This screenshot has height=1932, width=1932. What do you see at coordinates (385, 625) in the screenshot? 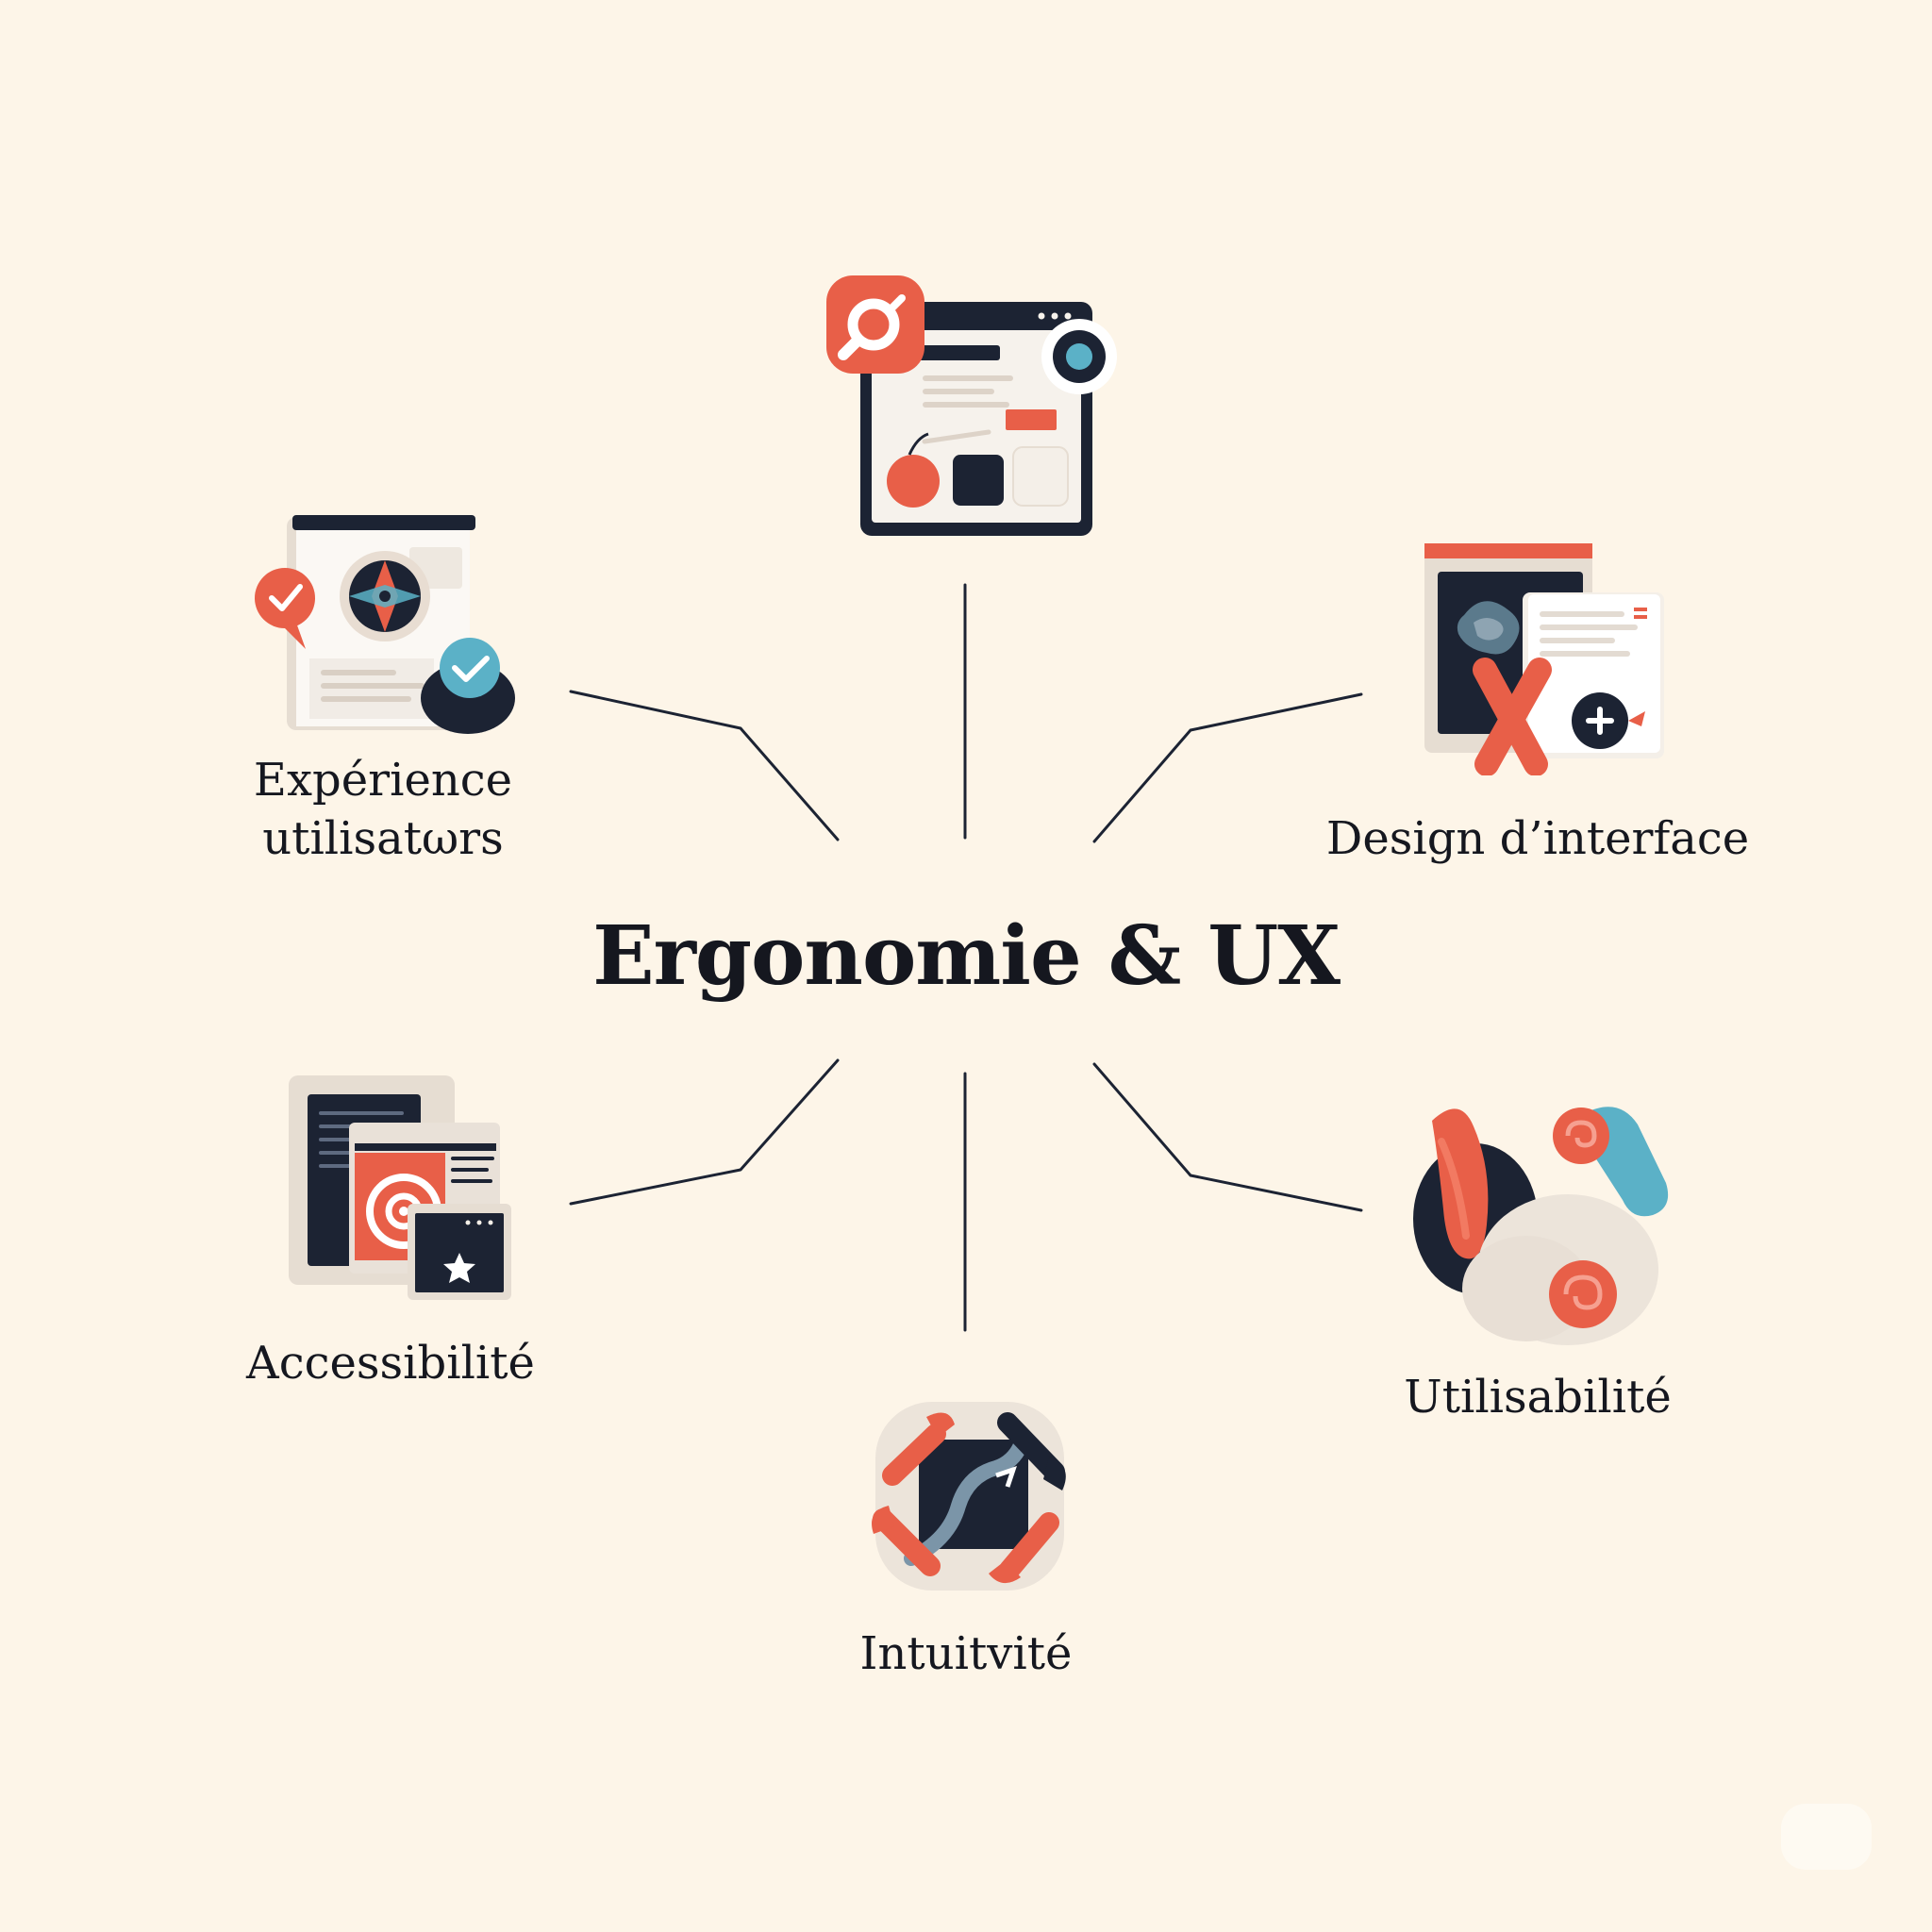
I see `feedback-checkmark-window-icon` at bounding box center [385, 625].